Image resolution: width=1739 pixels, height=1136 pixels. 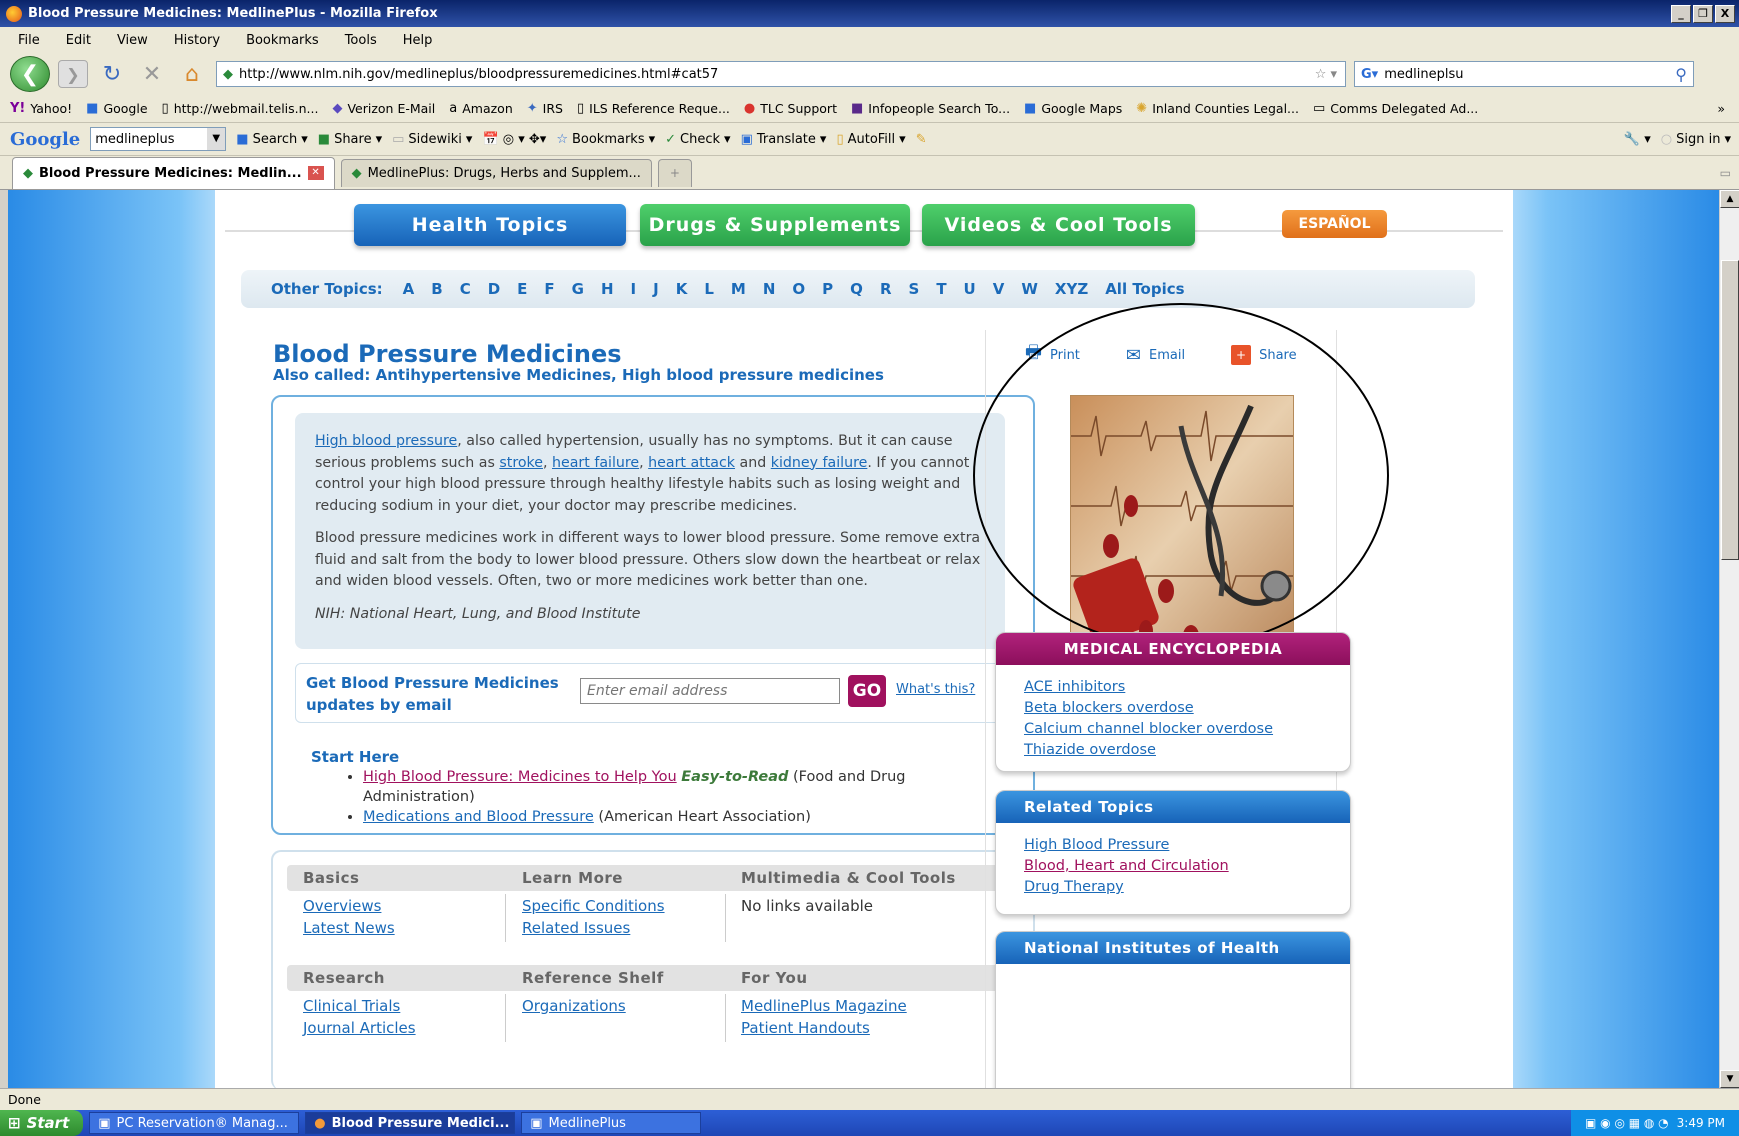 I want to click on link-journal-articles: Journal Articles, so click(x=359, y=1028).